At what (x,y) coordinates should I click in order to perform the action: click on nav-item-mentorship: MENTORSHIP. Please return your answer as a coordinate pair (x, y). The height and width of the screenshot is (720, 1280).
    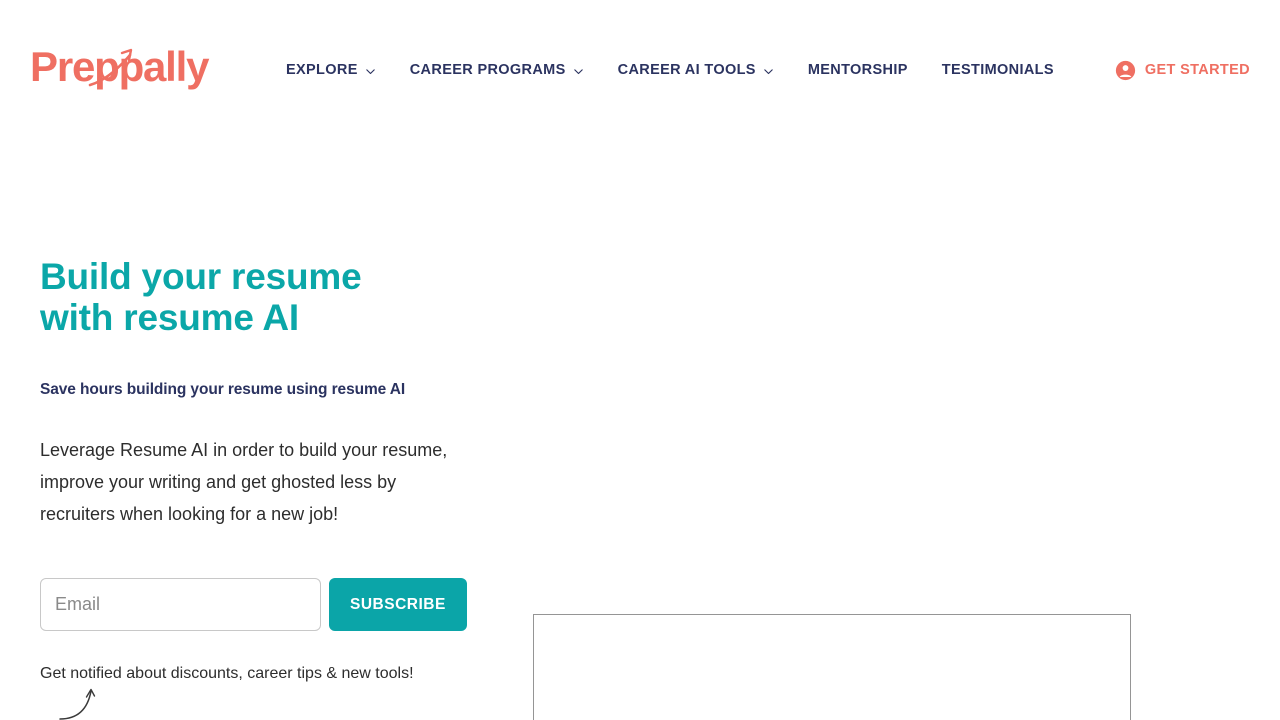
    Looking at the image, I should click on (858, 70).